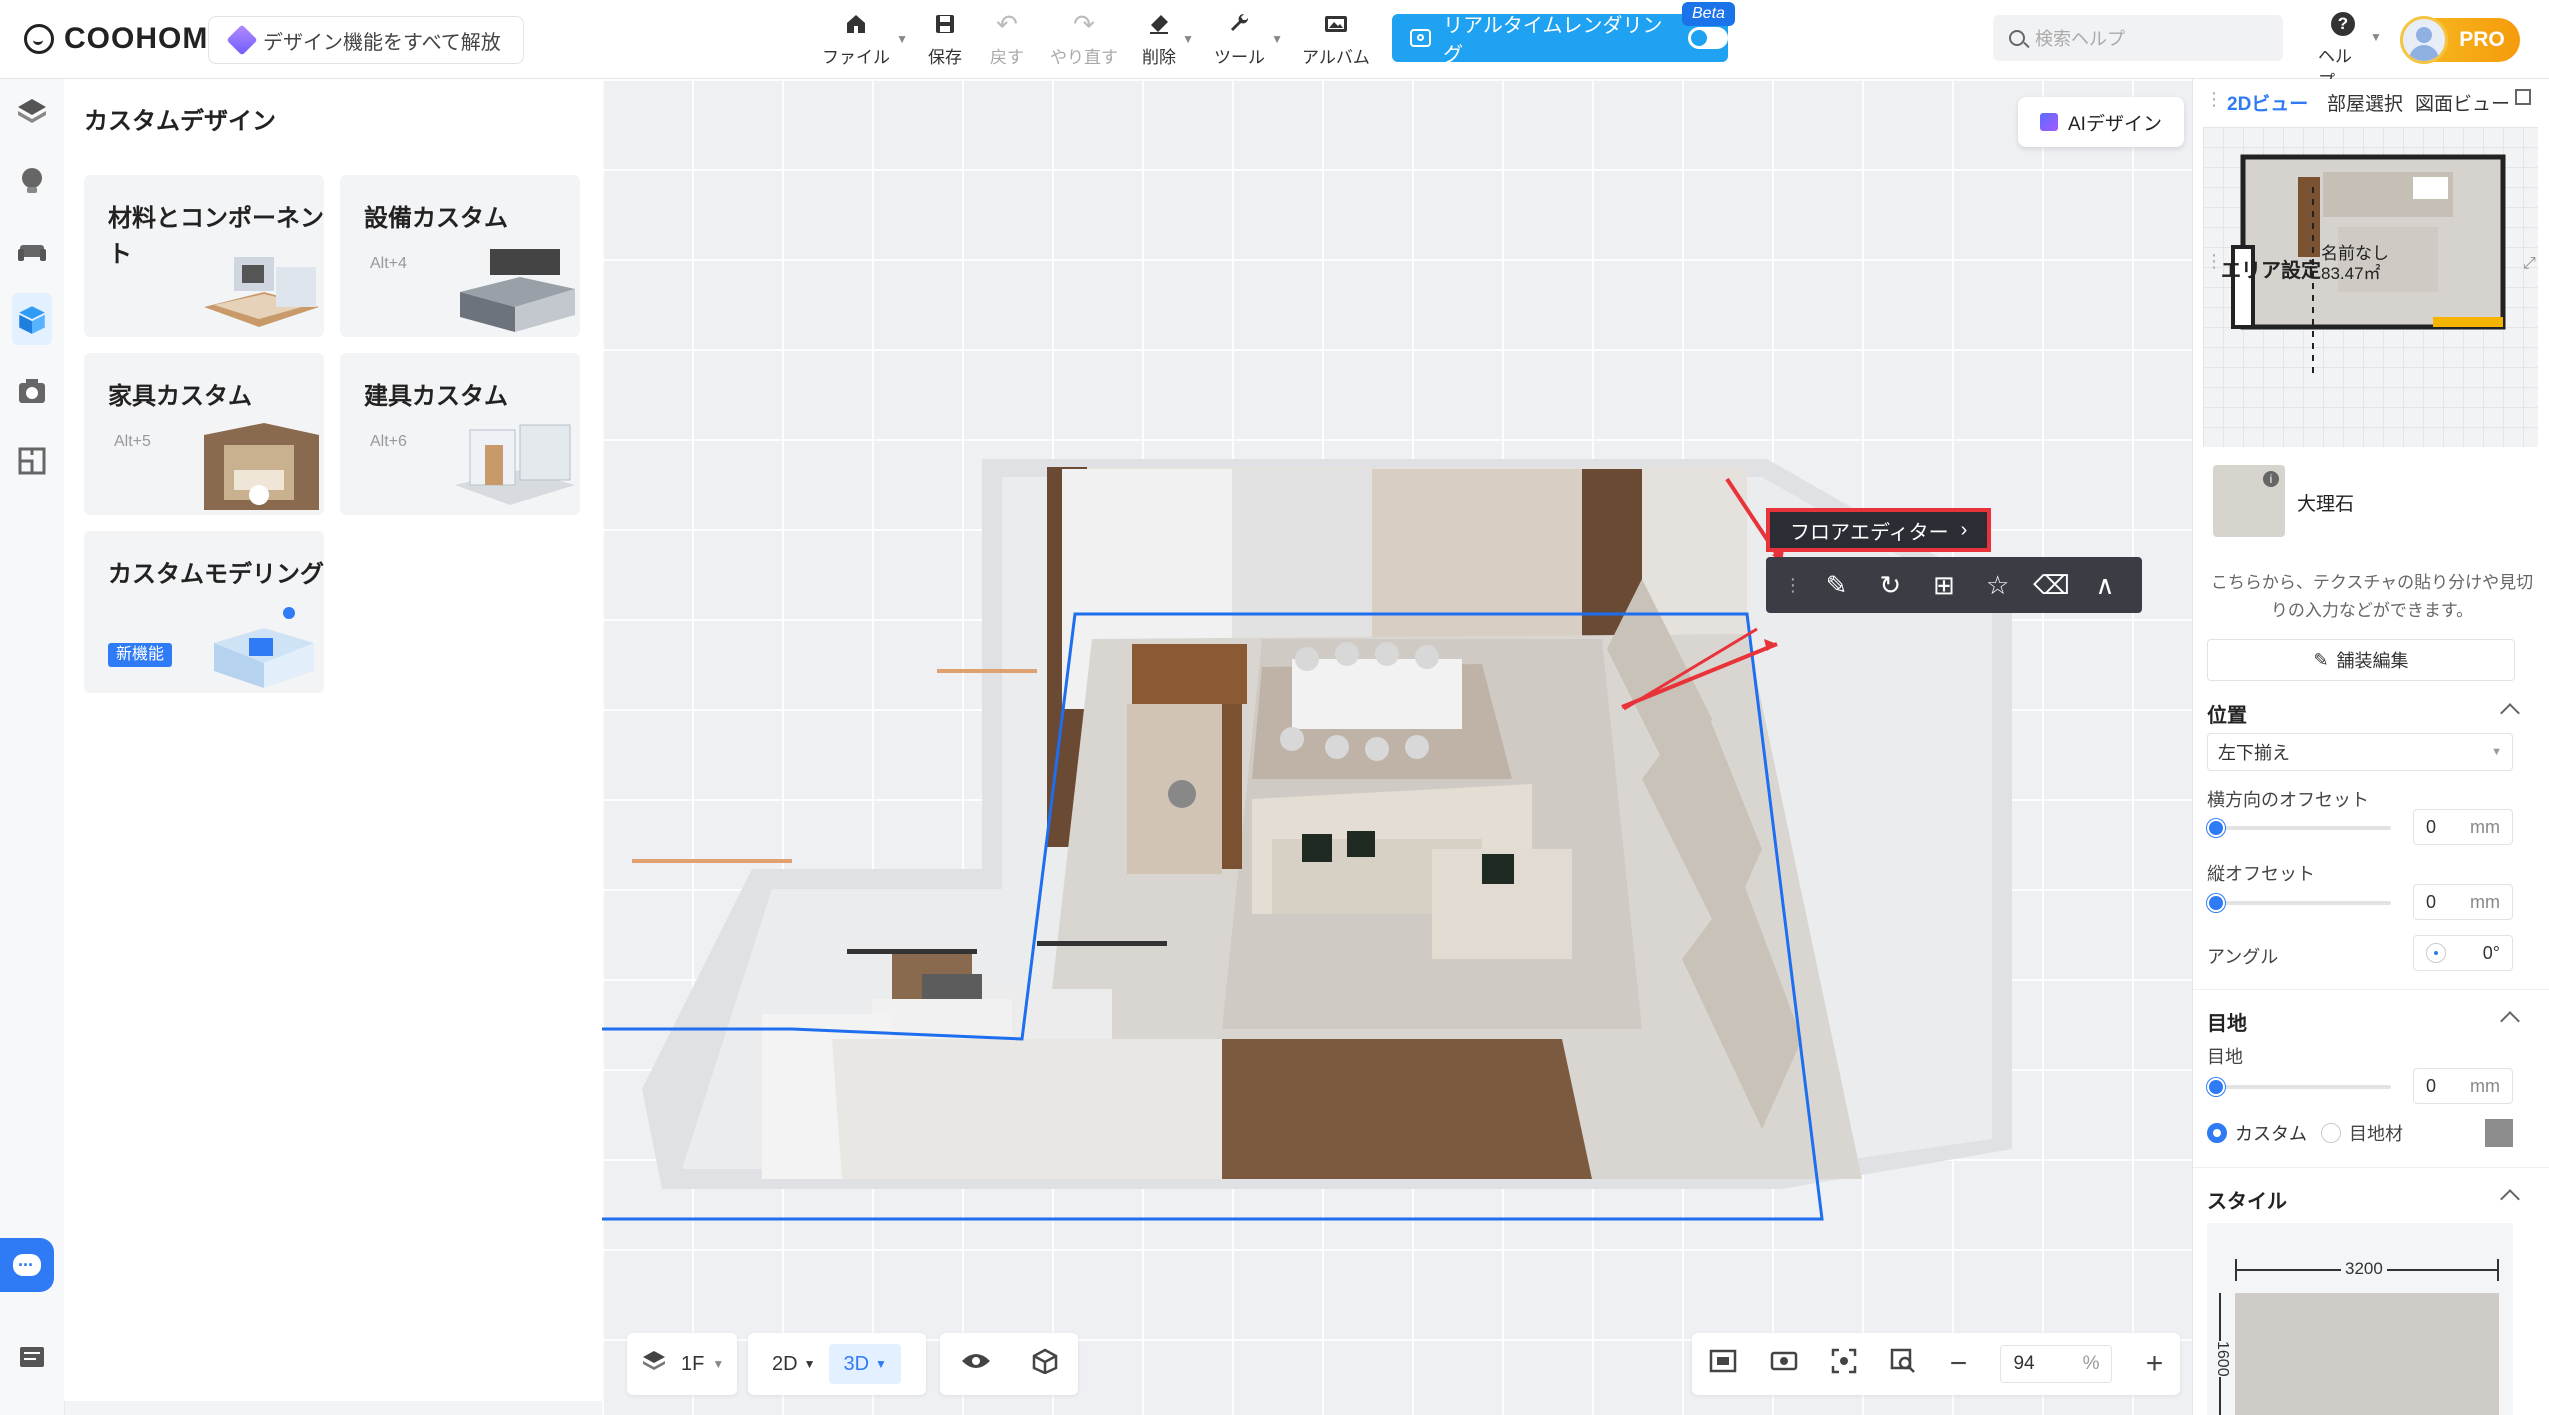 Image resolution: width=2549 pixels, height=1415 pixels. Describe the element at coordinates (2351, 273) in the screenshot. I see `minimap-room-area: 83.47㎡` at that location.